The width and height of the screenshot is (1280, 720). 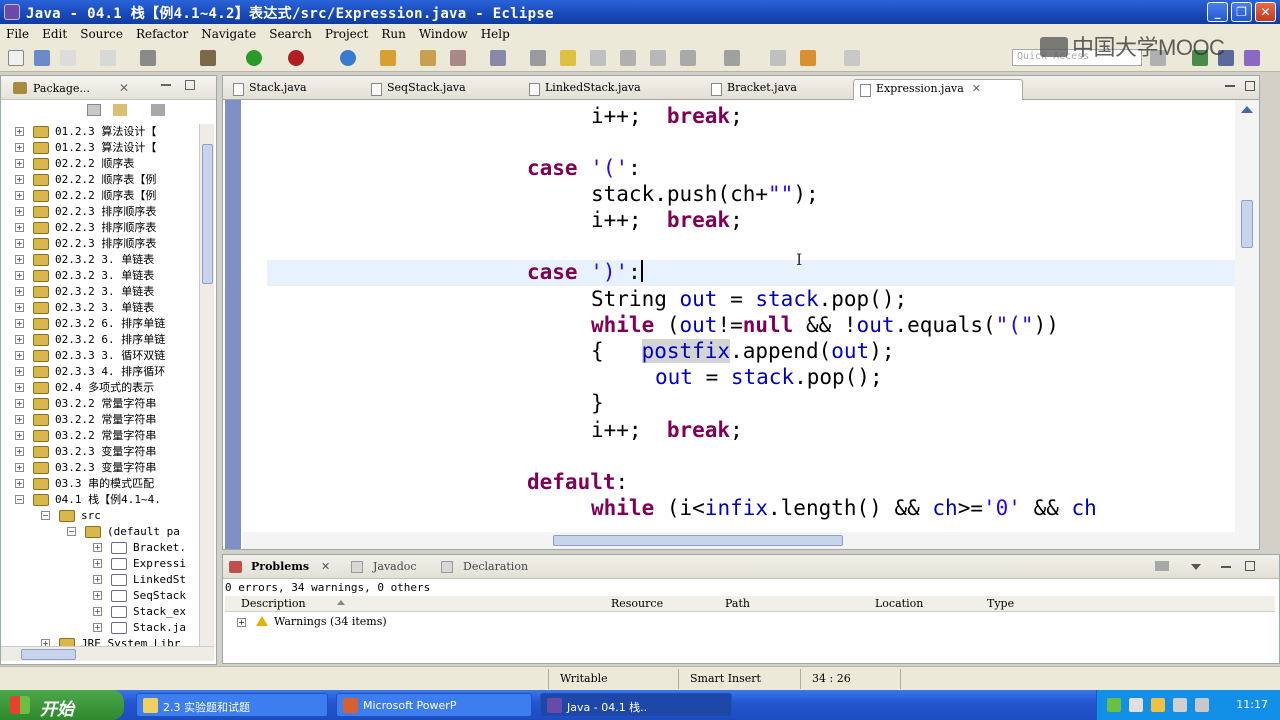 I want to click on tree-item: − (default pa, so click(x=100, y=532).